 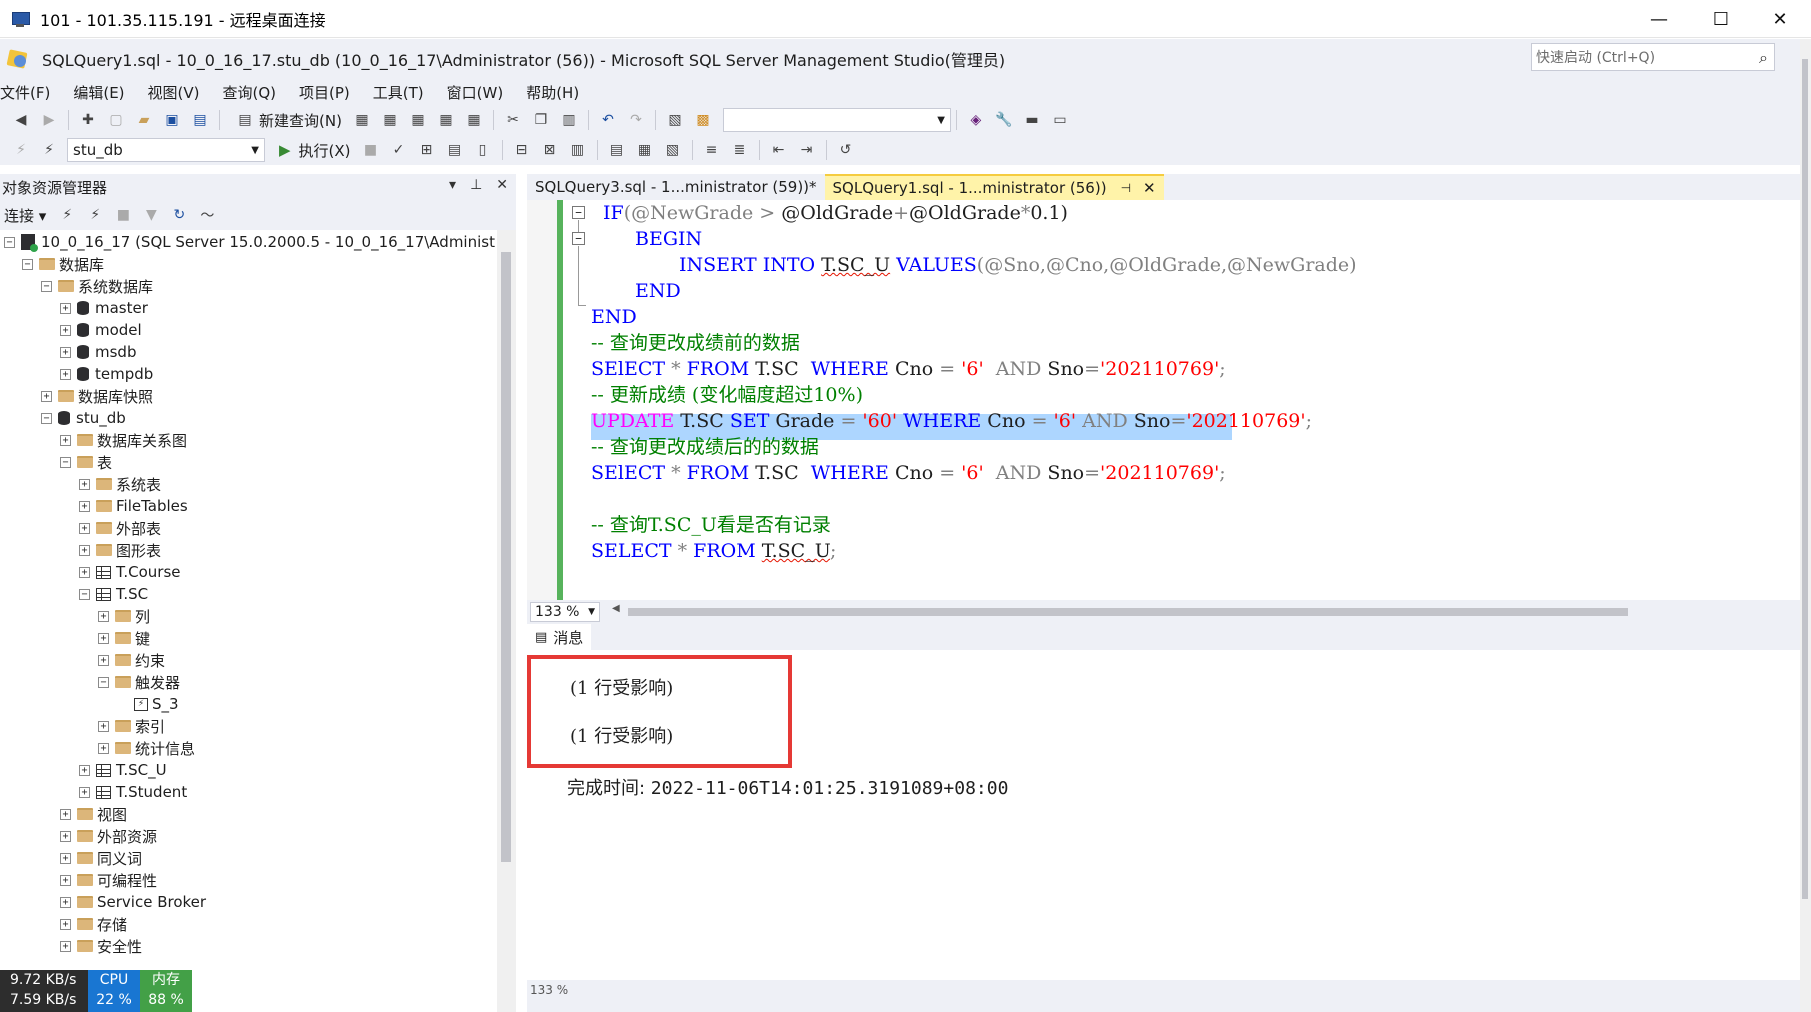 What do you see at coordinates (565, 612) in the screenshot?
I see `editor-zoom-select: 133 % ▼` at bounding box center [565, 612].